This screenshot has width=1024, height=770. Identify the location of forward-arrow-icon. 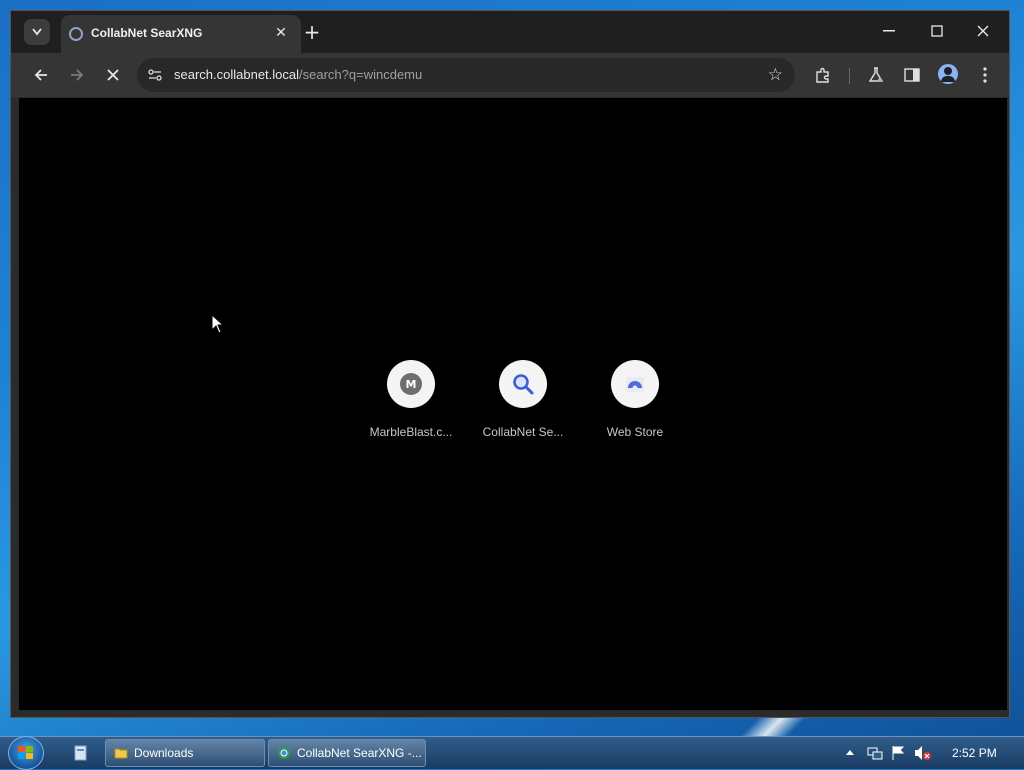
(77, 75).